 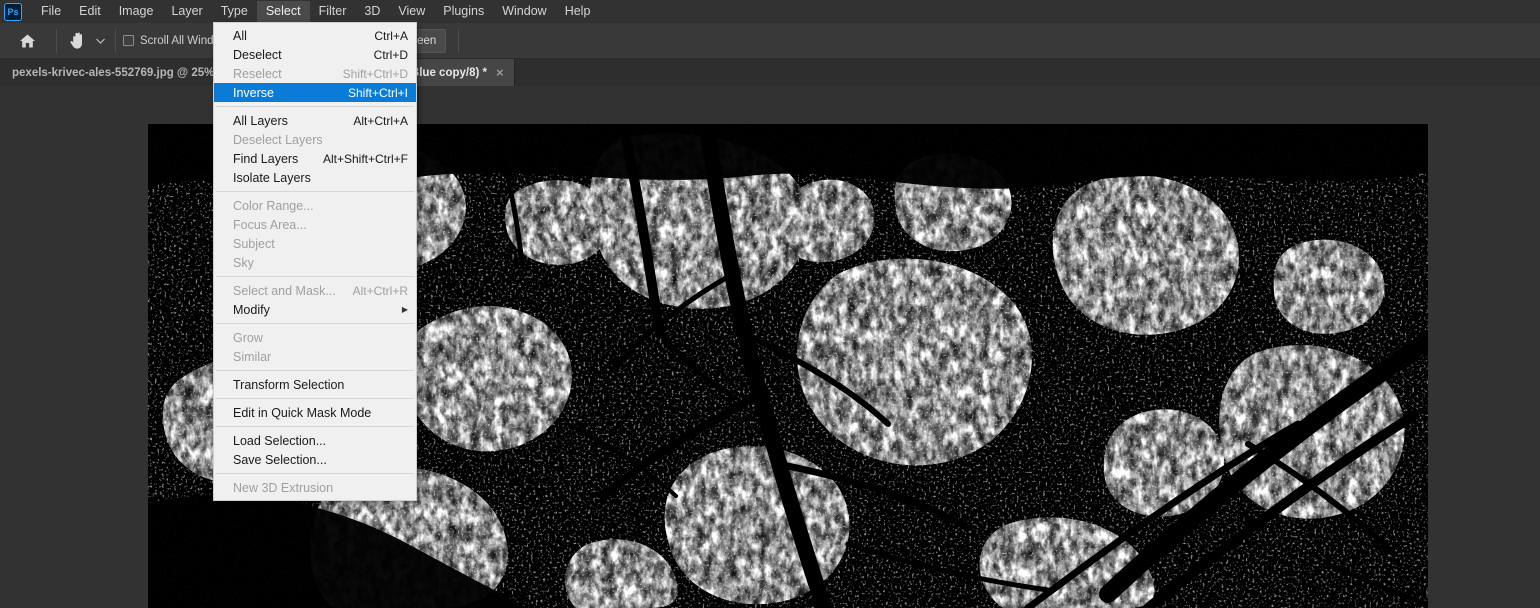 What do you see at coordinates (90, 12) in the screenshot?
I see `menu-edit: Edit` at bounding box center [90, 12].